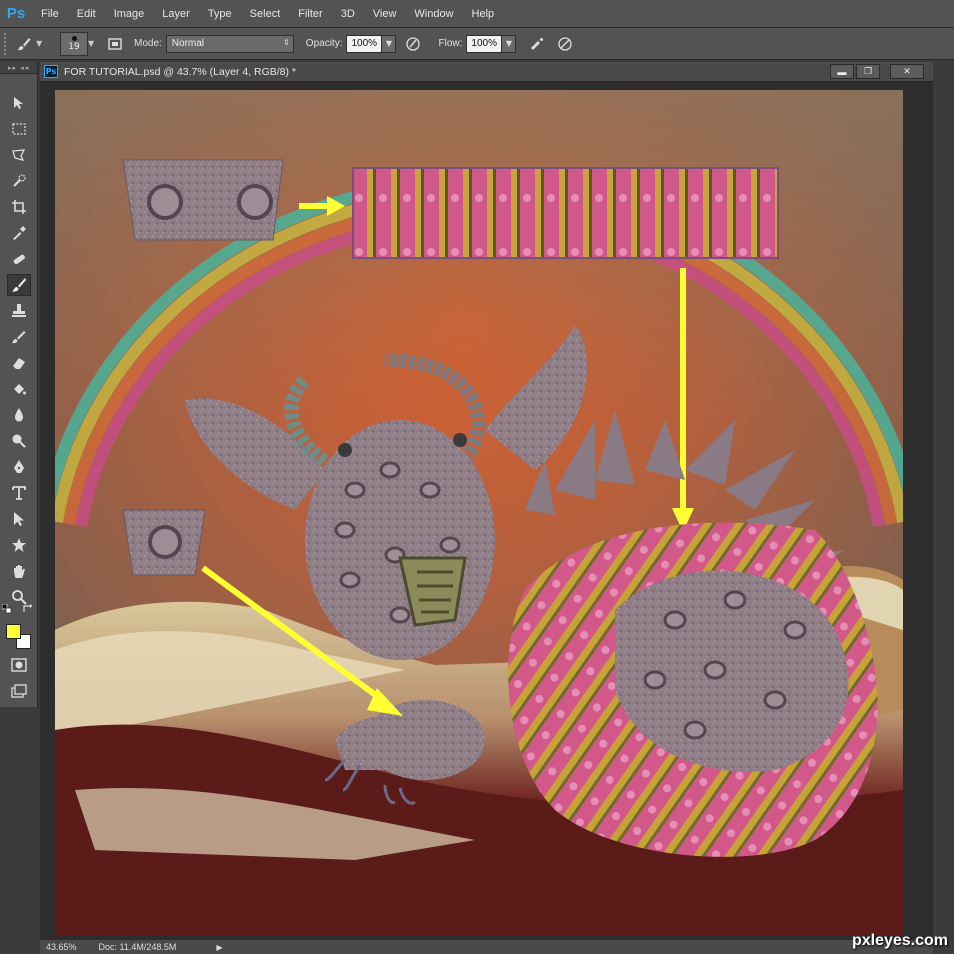 The width and height of the screenshot is (954, 954). Describe the element at coordinates (19, 259) in the screenshot. I see `spot-healing-tool-icon` at that location.